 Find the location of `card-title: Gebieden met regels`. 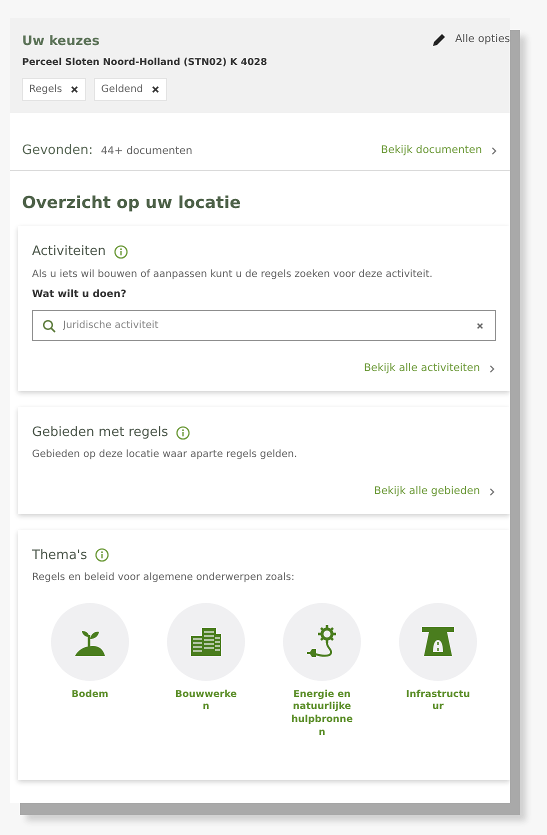

card-title: Gebieden met regels is located at coordinates (100, 433).